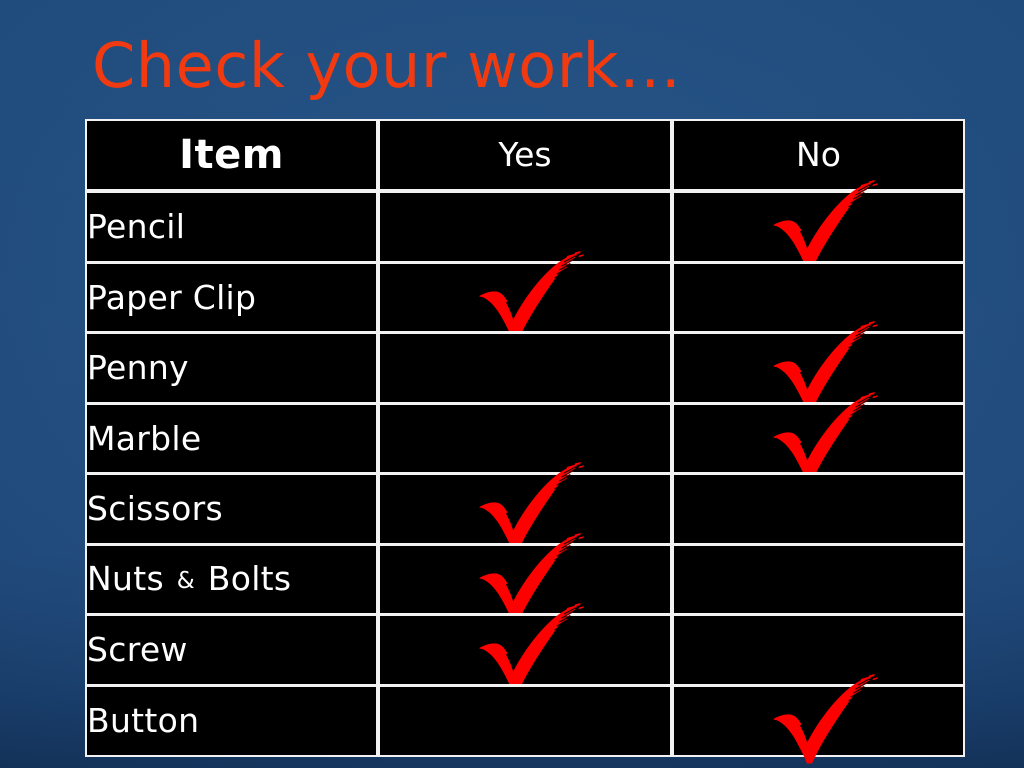 This screenshot has width=1024, height=768. What do you see at coordinates (143, 720) in the screenshot?
I see `item-label-text: Button` at bounding box center [143, 720].